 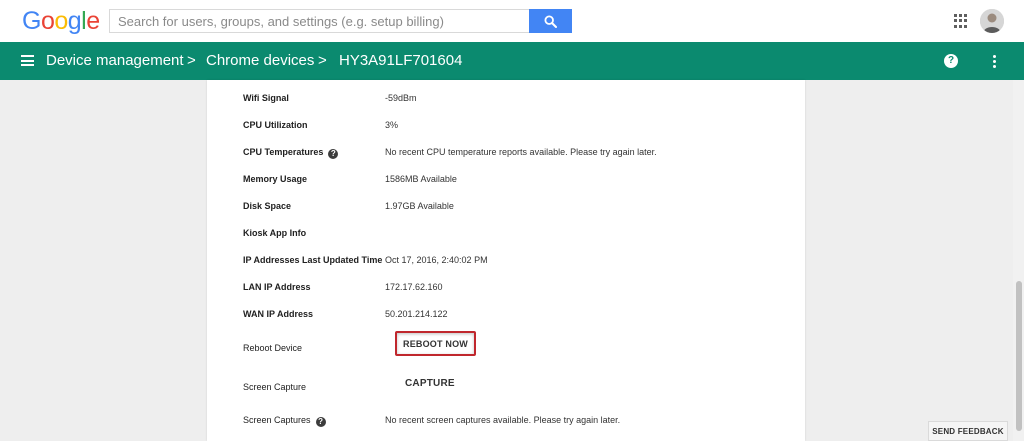 What do you see at coordinates (278, 314) in the screenshot?
I see `detail-label: WAN IP Address` at bounding box center [278, 314].